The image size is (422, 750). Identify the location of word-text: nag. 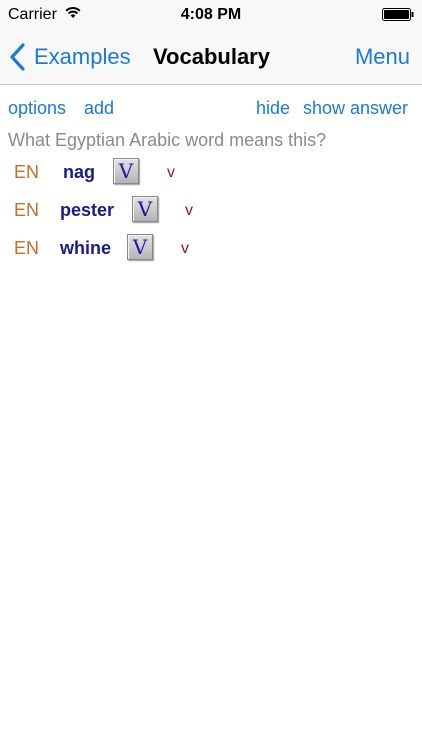
(79, 172).